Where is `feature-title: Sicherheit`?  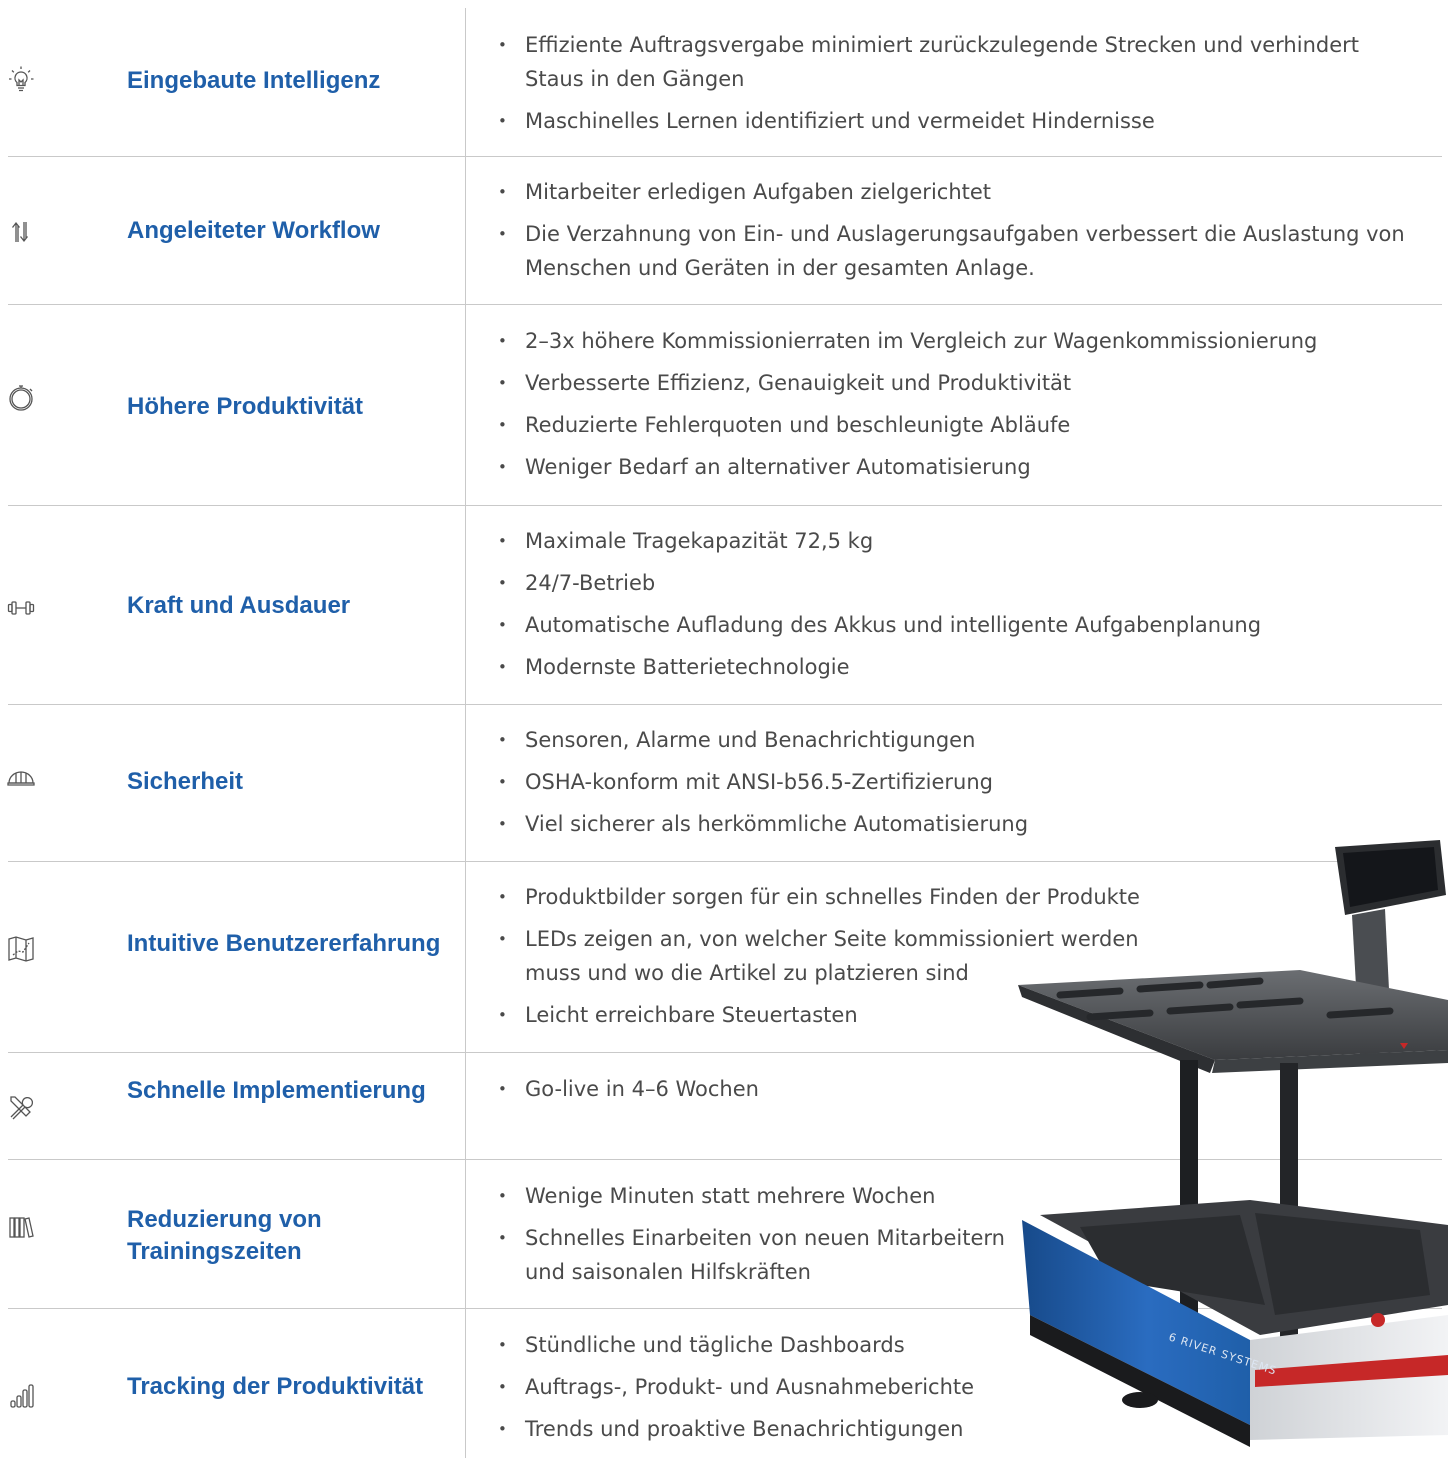 feature-title: Sicherheit is located at coordinates (185, 781).